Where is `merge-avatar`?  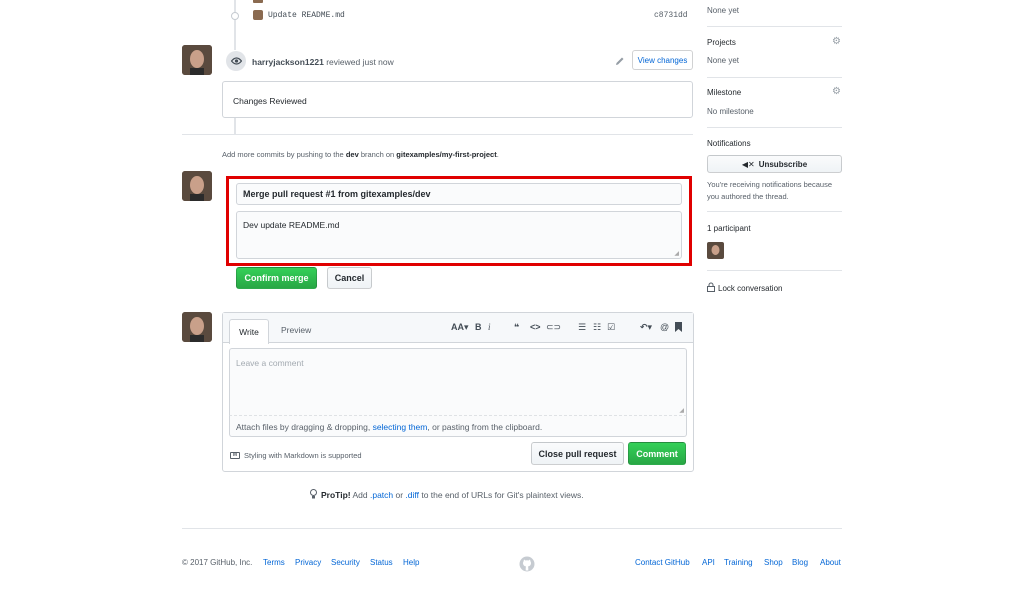
merge-avatar is located at coordinates (197, 186).